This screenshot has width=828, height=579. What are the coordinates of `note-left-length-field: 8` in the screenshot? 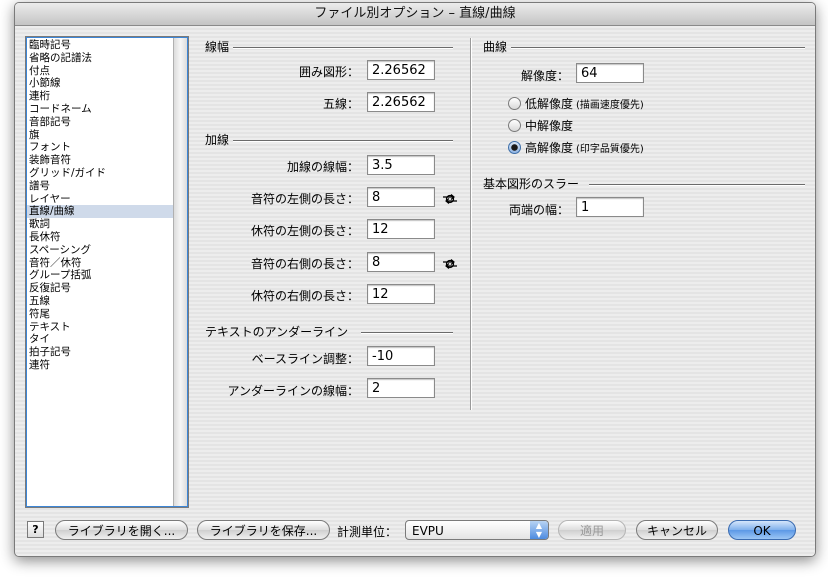 It's located at (401, 197).